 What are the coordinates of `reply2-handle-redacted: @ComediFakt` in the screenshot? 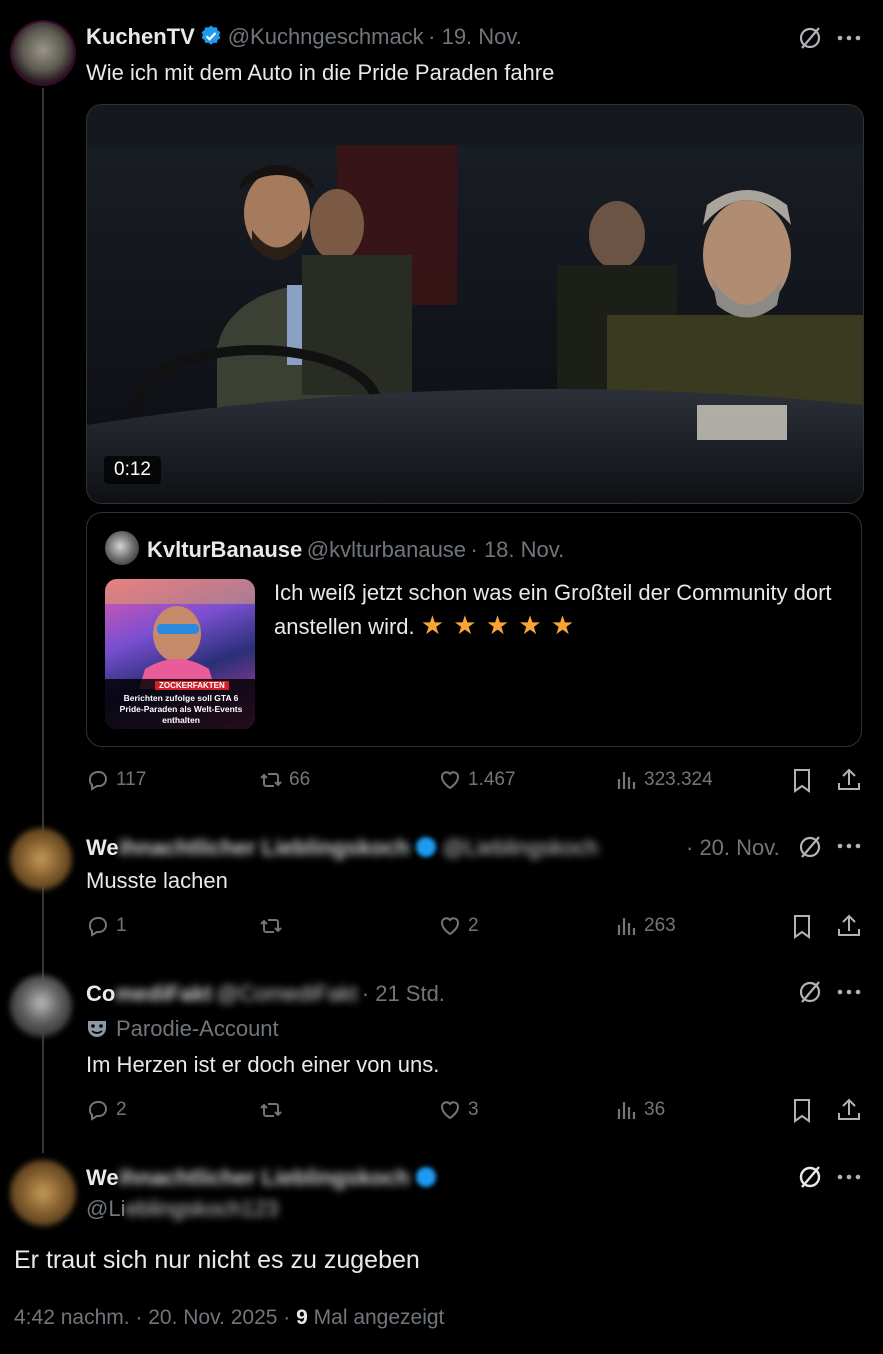 It's located at (287, 993).